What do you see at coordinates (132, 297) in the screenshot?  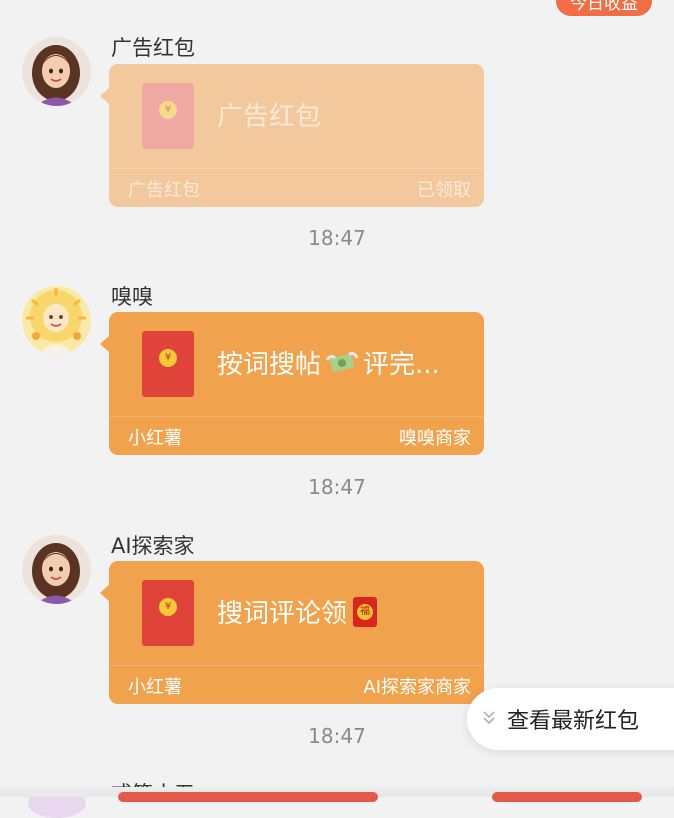 I see `sender-name: 嗅嗅` at bounding box center [132, 297].